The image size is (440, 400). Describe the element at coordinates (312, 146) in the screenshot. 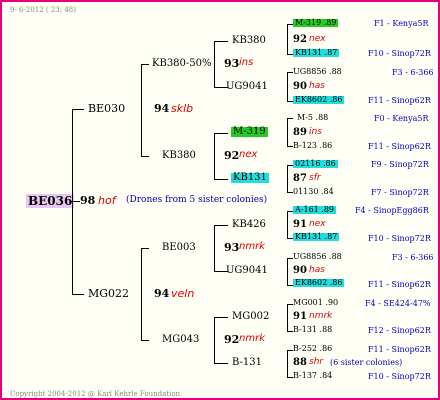

I see `gen4-bee-id: B-123 .86` at that location.